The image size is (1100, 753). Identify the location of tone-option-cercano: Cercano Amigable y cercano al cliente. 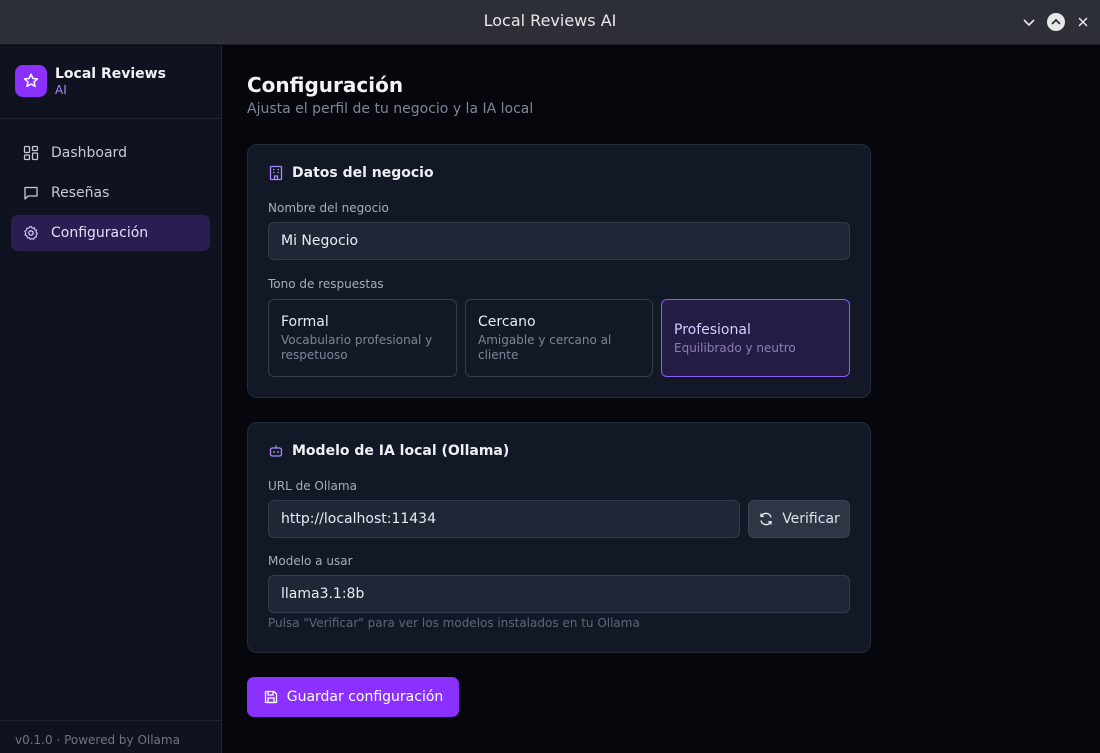
(559, 338).